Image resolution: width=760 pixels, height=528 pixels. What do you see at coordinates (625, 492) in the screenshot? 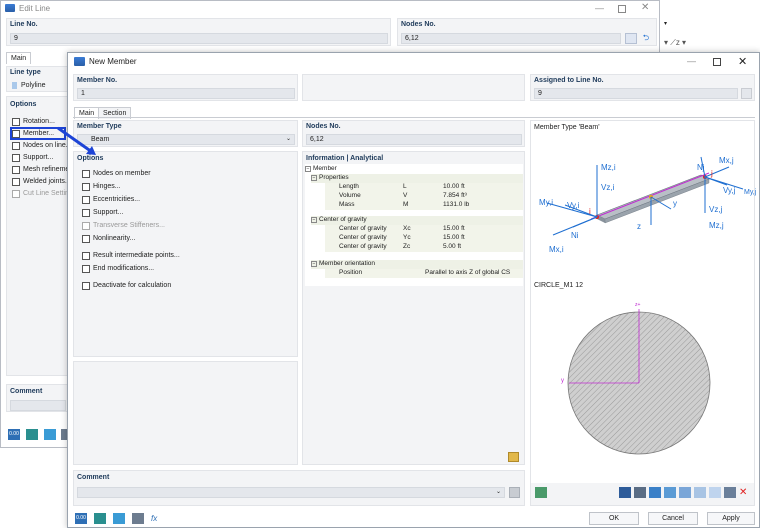
I see `section-view-icon` at bounding box center [625, 492].